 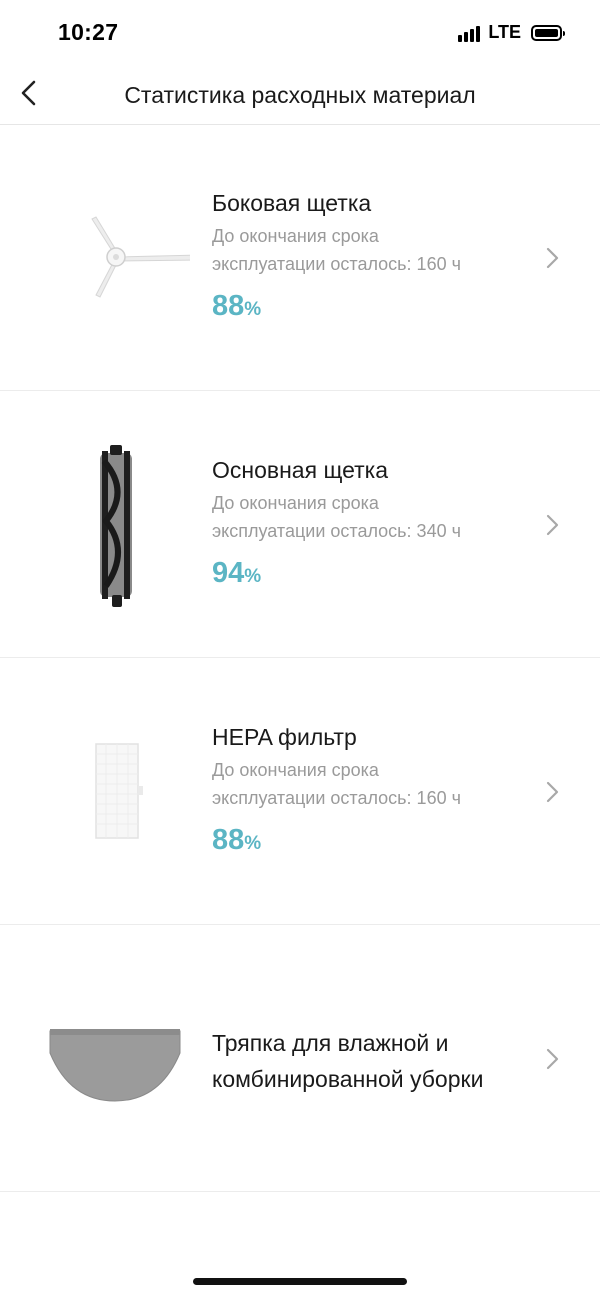 What do you see at coordinates (292, 203) in the screenshot?
I see `consumable-title: Боковая щетка` at bounding box center [292, 203].